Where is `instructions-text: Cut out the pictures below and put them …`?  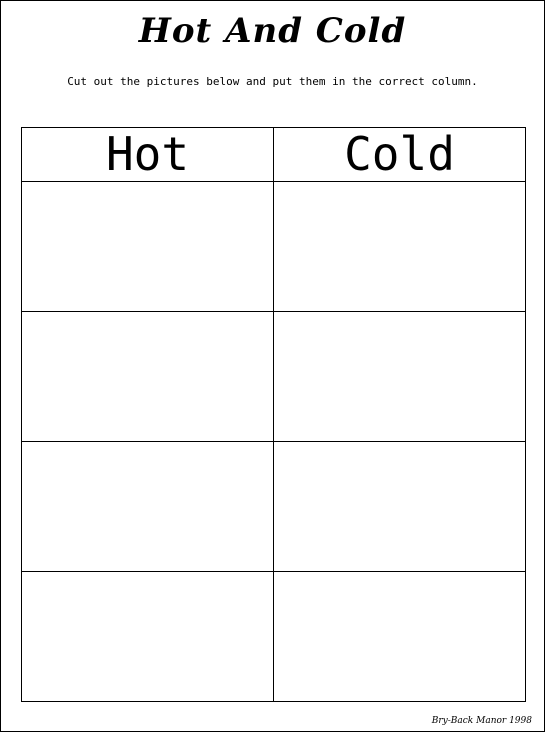
instructions-text: Cut out the pictures below and put them … is located at coordinates (272, 81).